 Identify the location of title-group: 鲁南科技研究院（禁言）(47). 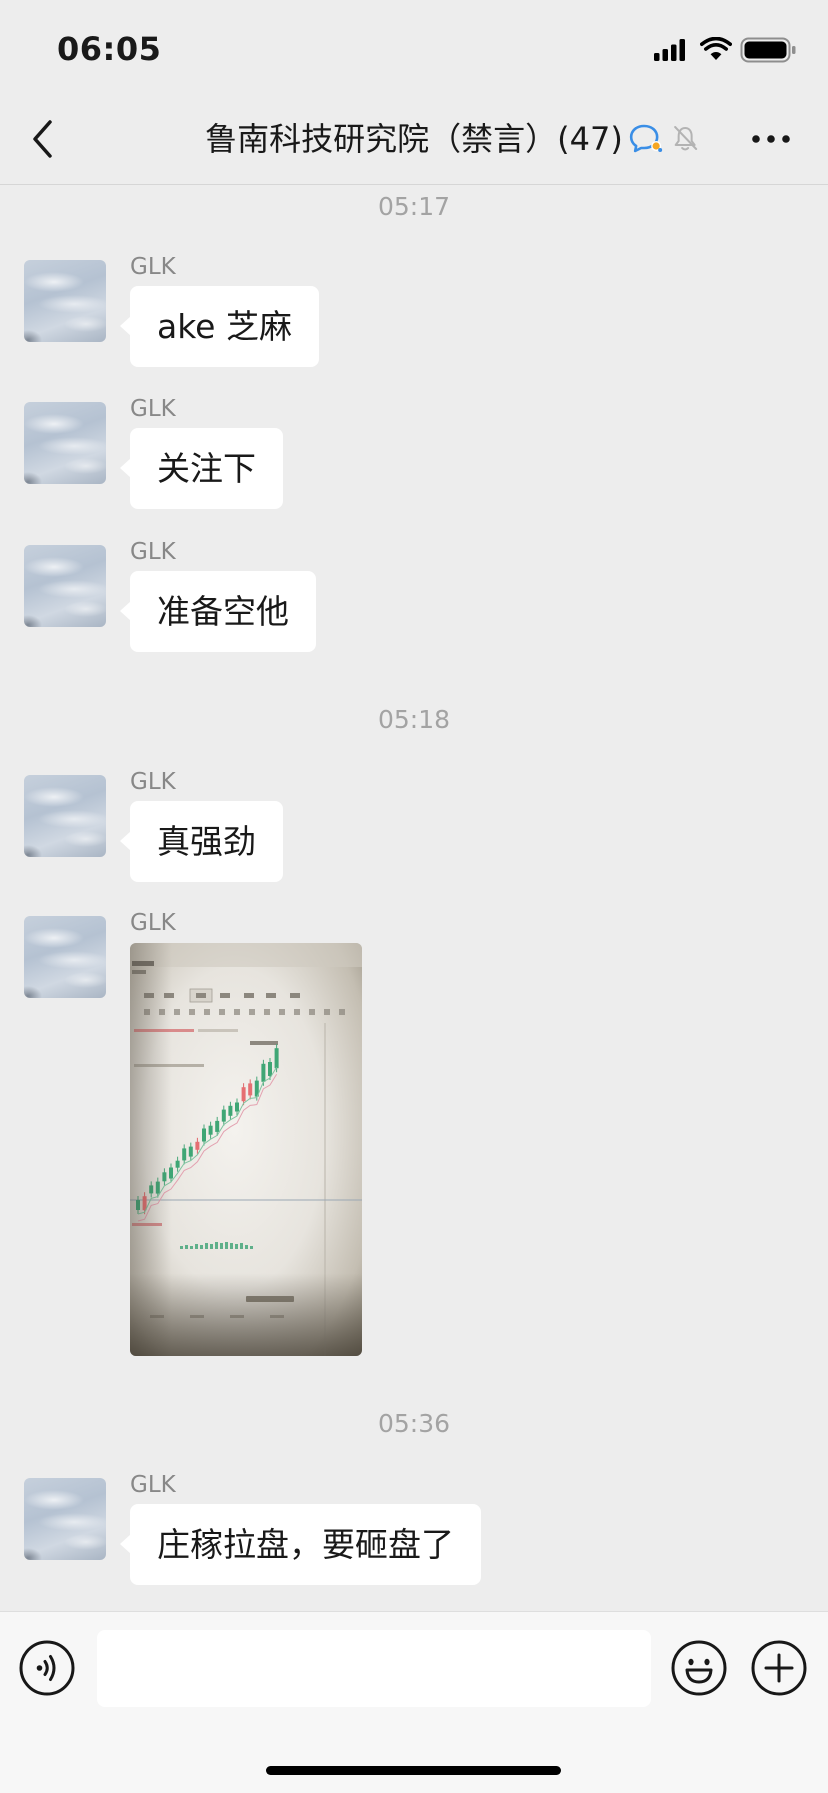
(451, 139).